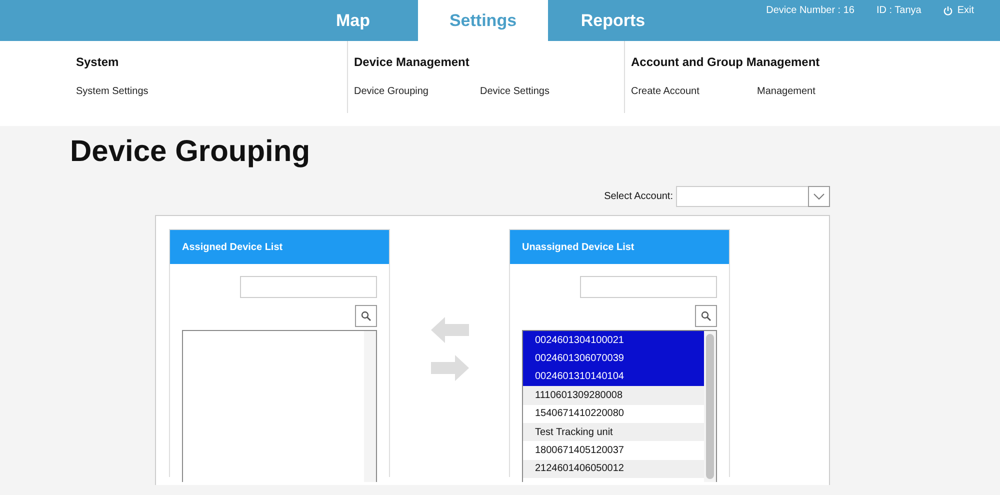 The width and height of the screenshot is (1000, 495). I want to click on select-account-label: Select Account:, so click(638, 197).